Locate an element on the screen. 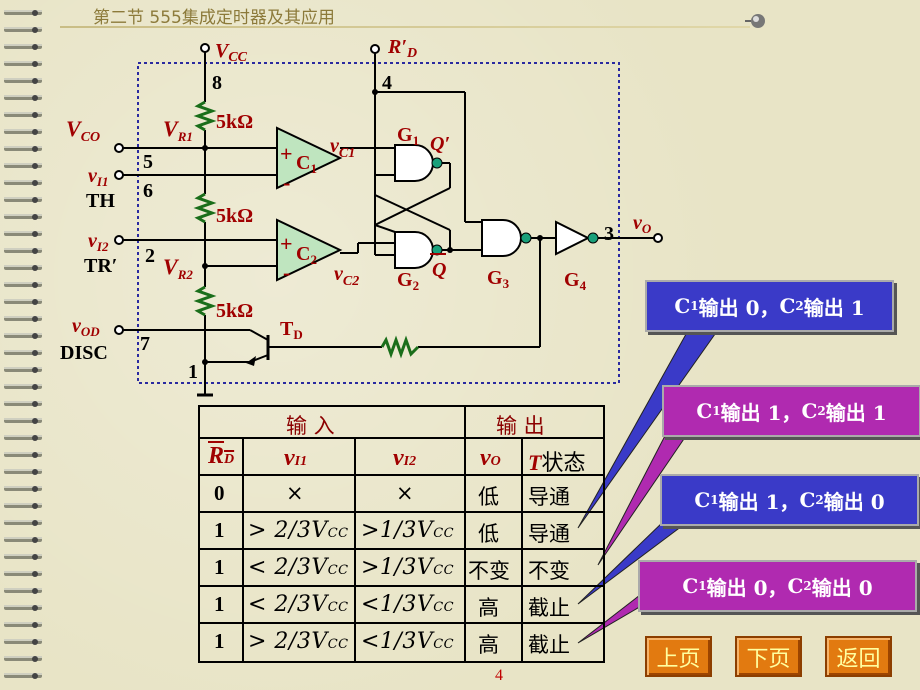 This screenshot has height=690, width=920. col-vi1: vI1 is located at coordinates (296, 458).